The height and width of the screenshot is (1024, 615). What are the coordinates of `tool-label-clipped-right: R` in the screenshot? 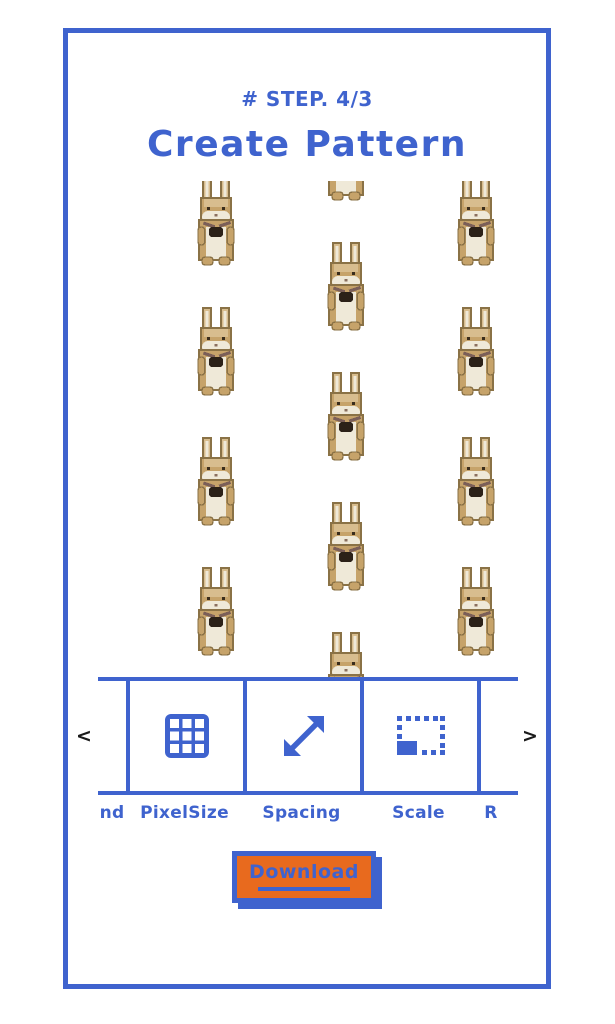 It's located at (491, 813).